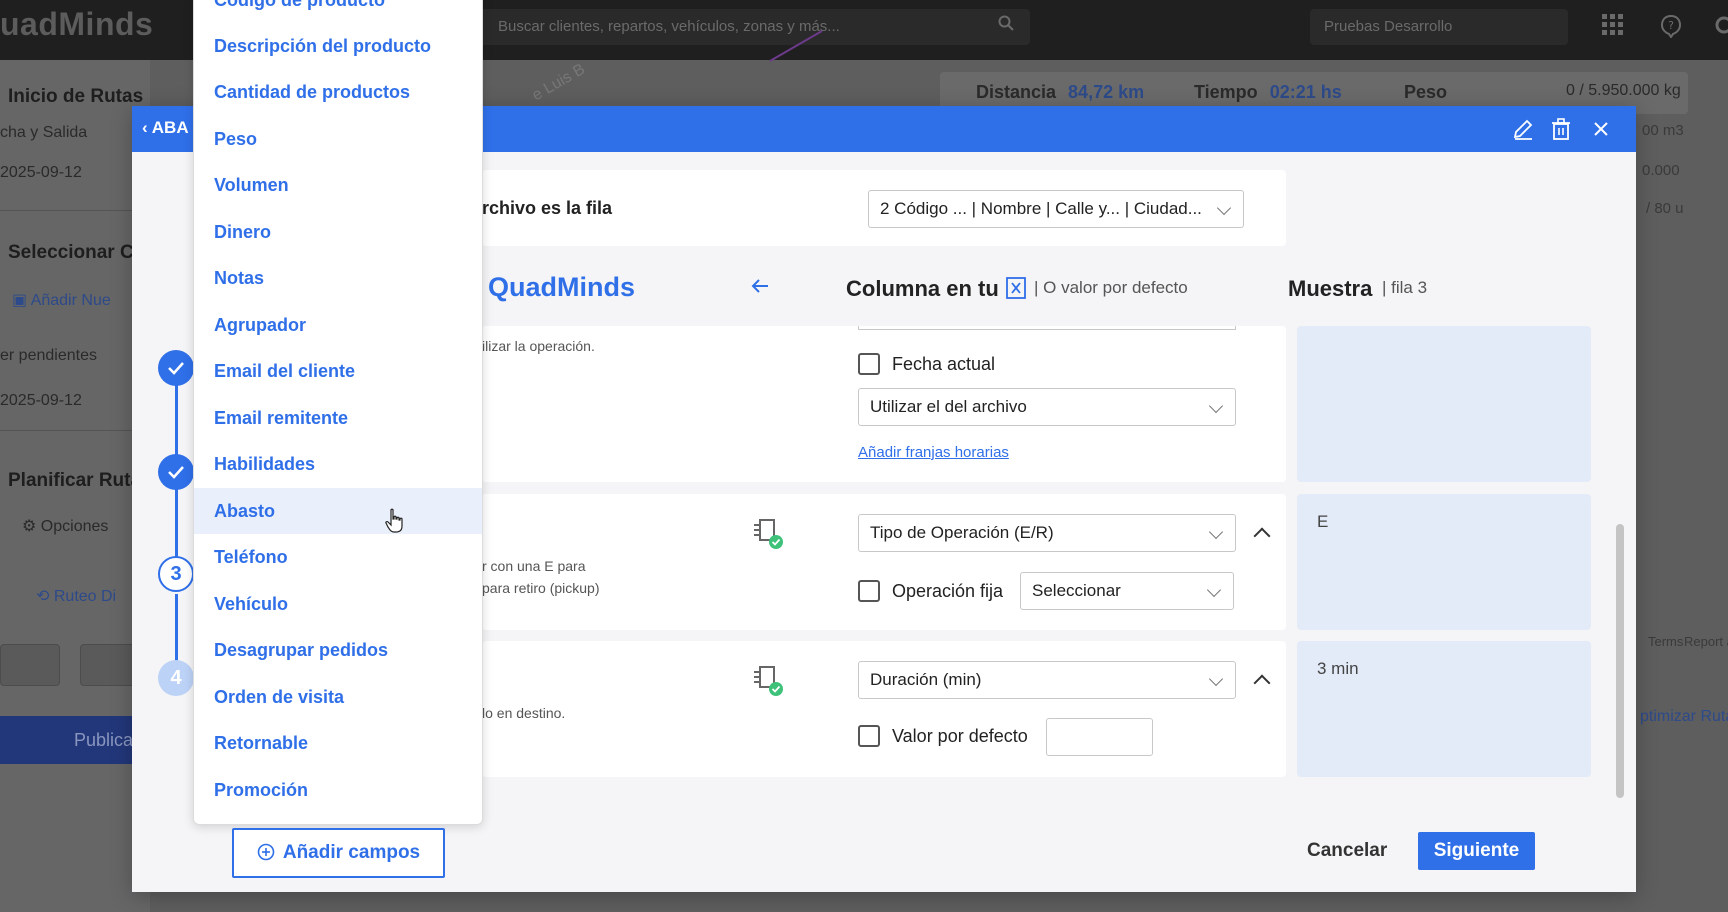  Describe the element at coordinates (176, 678) in the screenshot. I see `step-4-pending: 4` at that location.